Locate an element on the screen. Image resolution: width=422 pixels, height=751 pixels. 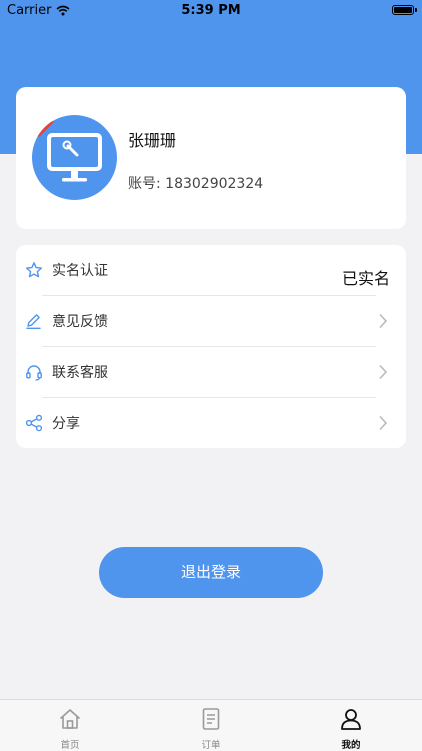
menu-item-real-name: 实名认证 已实名 is located at coordinates (211, 270).